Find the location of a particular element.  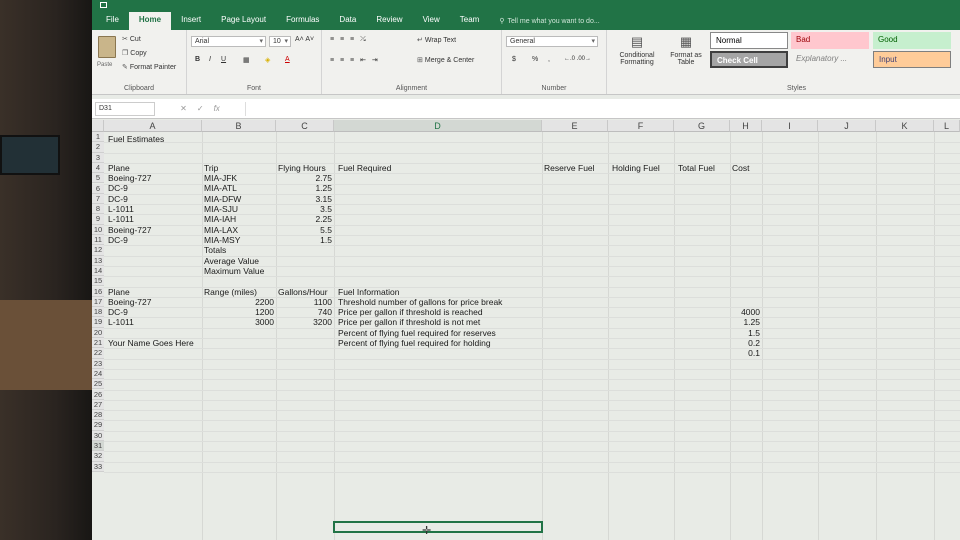

row-header-4: 4 is located at coordinates (98, 168).